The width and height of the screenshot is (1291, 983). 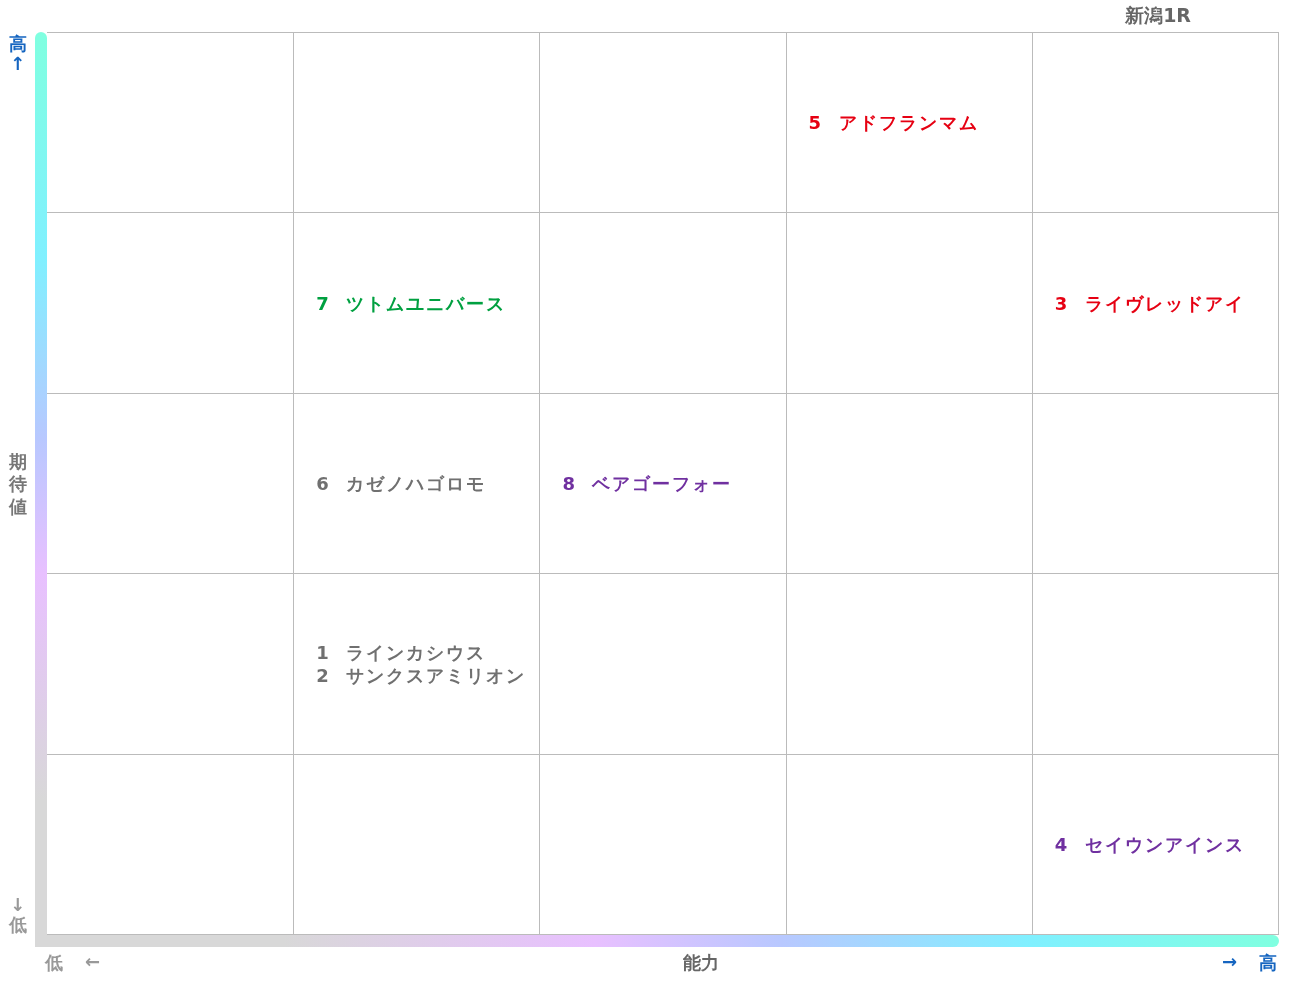 What do you see at coordinates (422, 675) in the screenshot?
I see `horse-entry: 2 サンクスアミリオン` at bounding box center [422, 675].